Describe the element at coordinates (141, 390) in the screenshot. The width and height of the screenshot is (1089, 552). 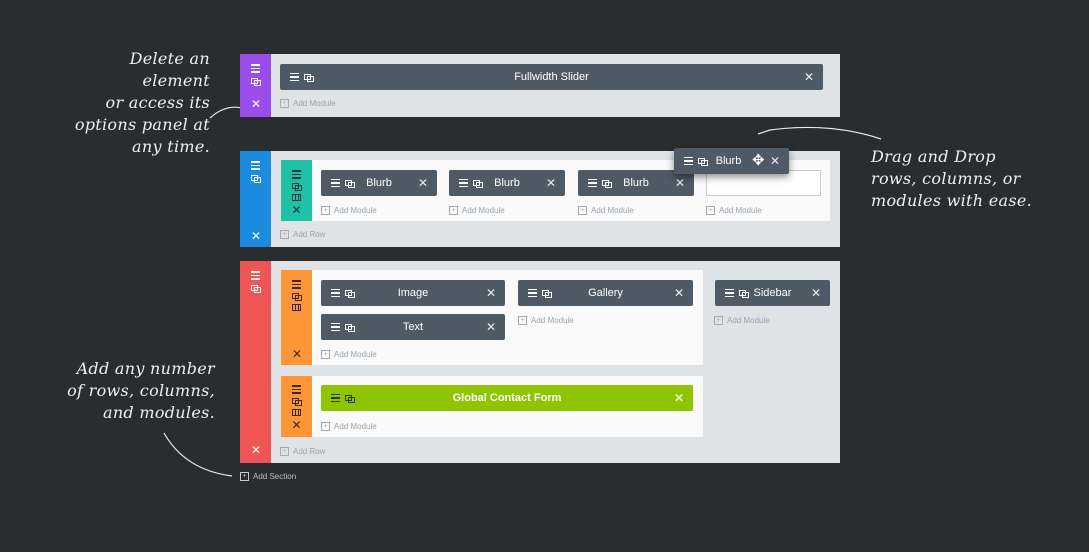
I see `note-line: of rows, columns,` at that location.